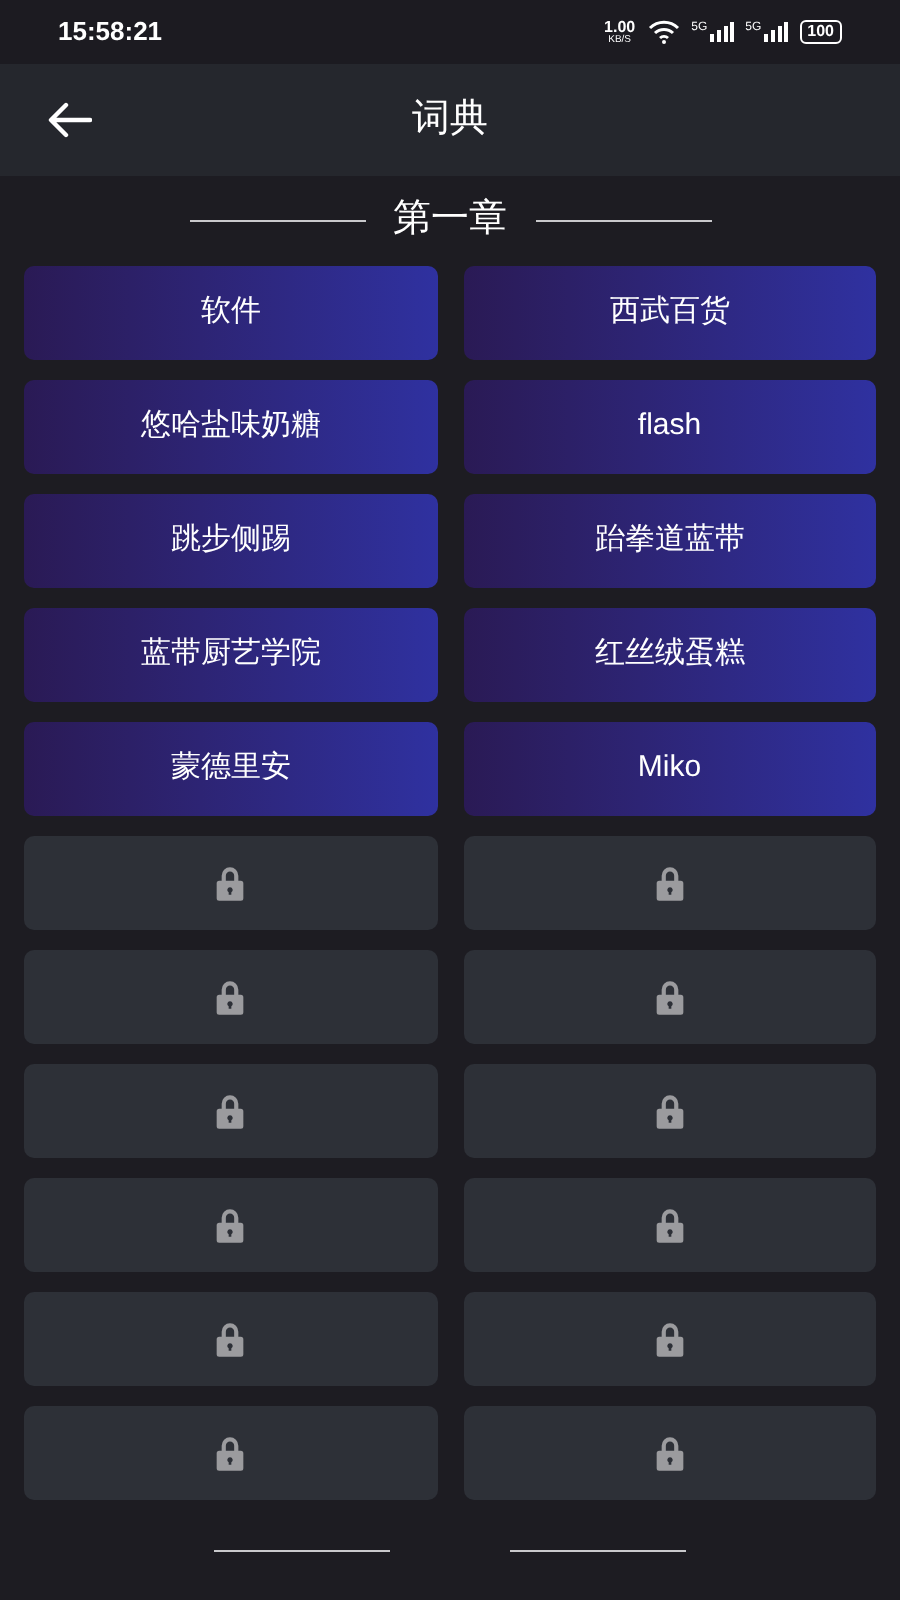 The width and height of the screenshot is (900, 1600). What do you see at coordinates (669, 541) in the screenshot?
I see `entry-button: 跆拳道蓝带` at bounding box center [669, 541].